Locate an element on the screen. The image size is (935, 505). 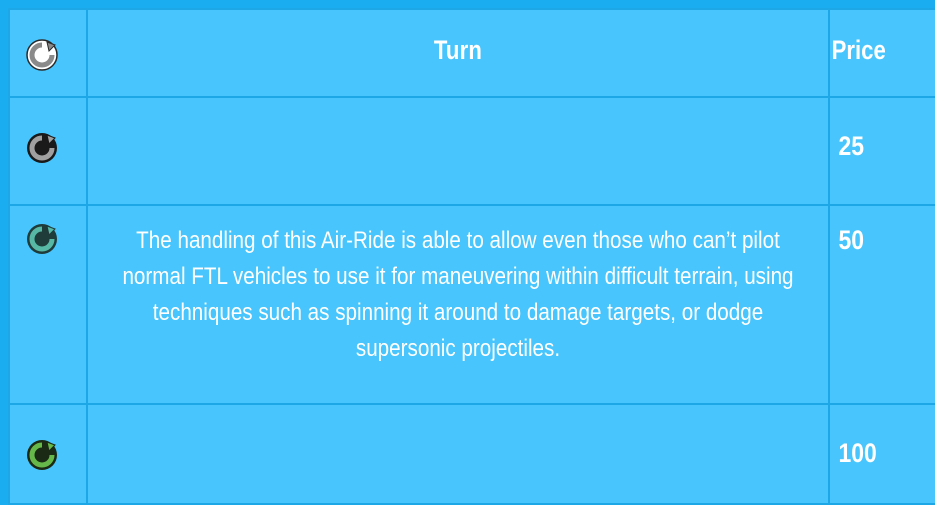
row-price: 50 is located at coordinates (851, 240).